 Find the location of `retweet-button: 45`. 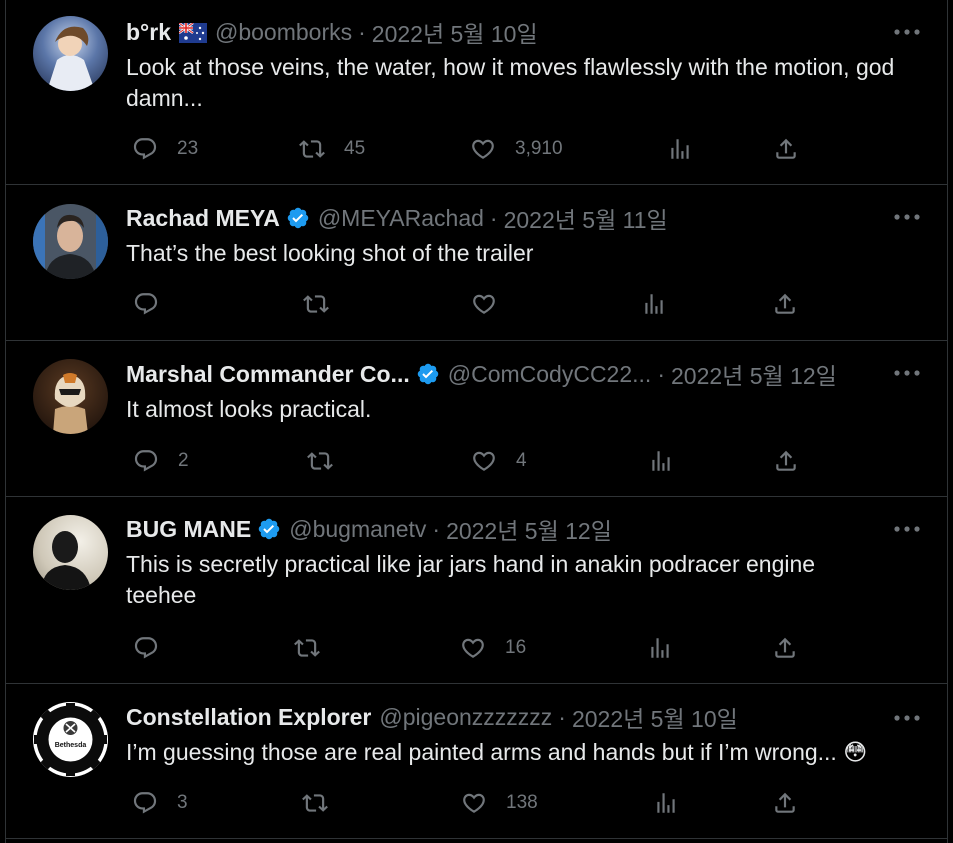

retweet-button: 45 is located at coordinates (332, 149).